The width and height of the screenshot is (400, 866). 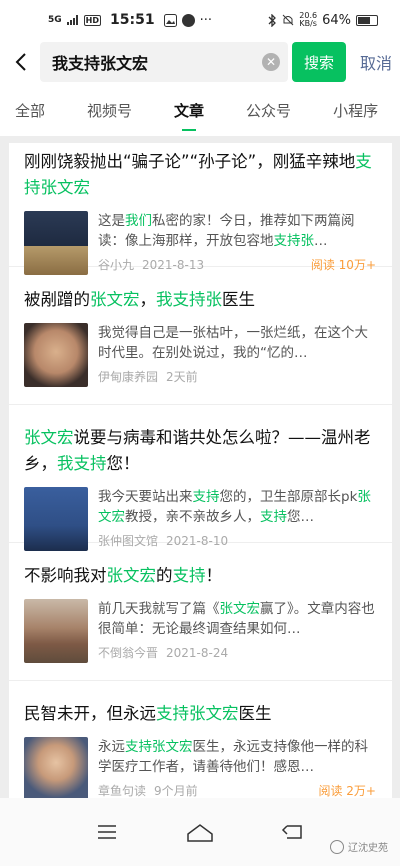 I want to click on snippet-highlight: 我们, so click(x=138, y=221).